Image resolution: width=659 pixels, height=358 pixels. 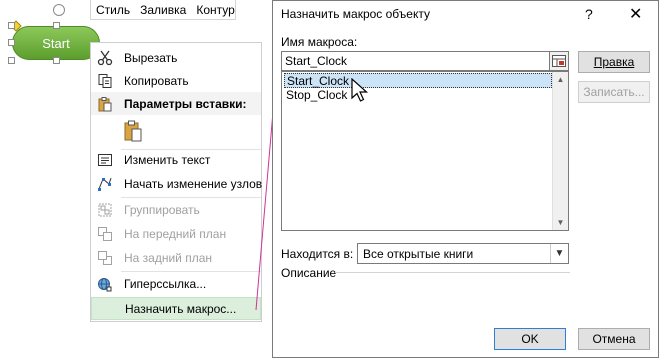 I want to click on hyperlink-icon, so click(x=105, y=284).